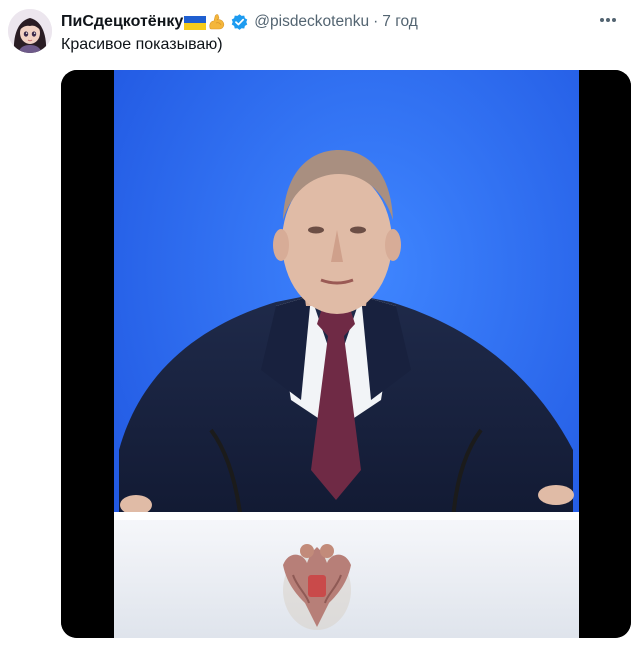 Image resolution: width=633 pixels, height=648 pixels. I want to click on ukraine-flag-icon, so click(195, 23).